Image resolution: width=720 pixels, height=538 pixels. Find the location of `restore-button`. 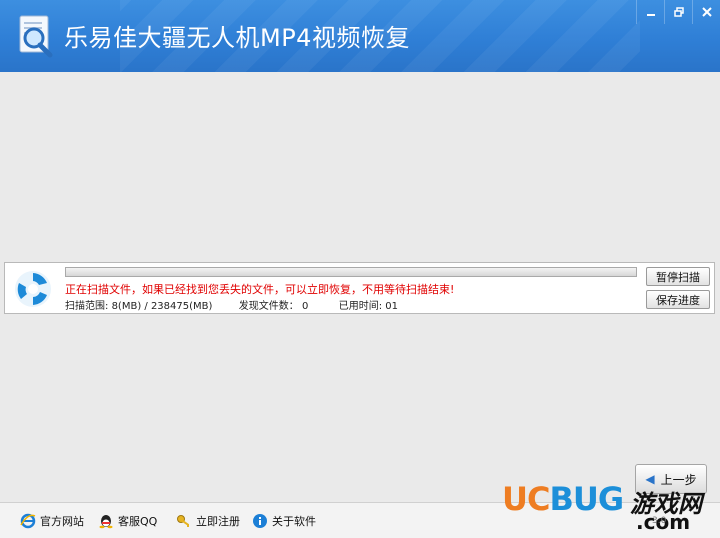

restore-button is located at coordinates (678, 12).